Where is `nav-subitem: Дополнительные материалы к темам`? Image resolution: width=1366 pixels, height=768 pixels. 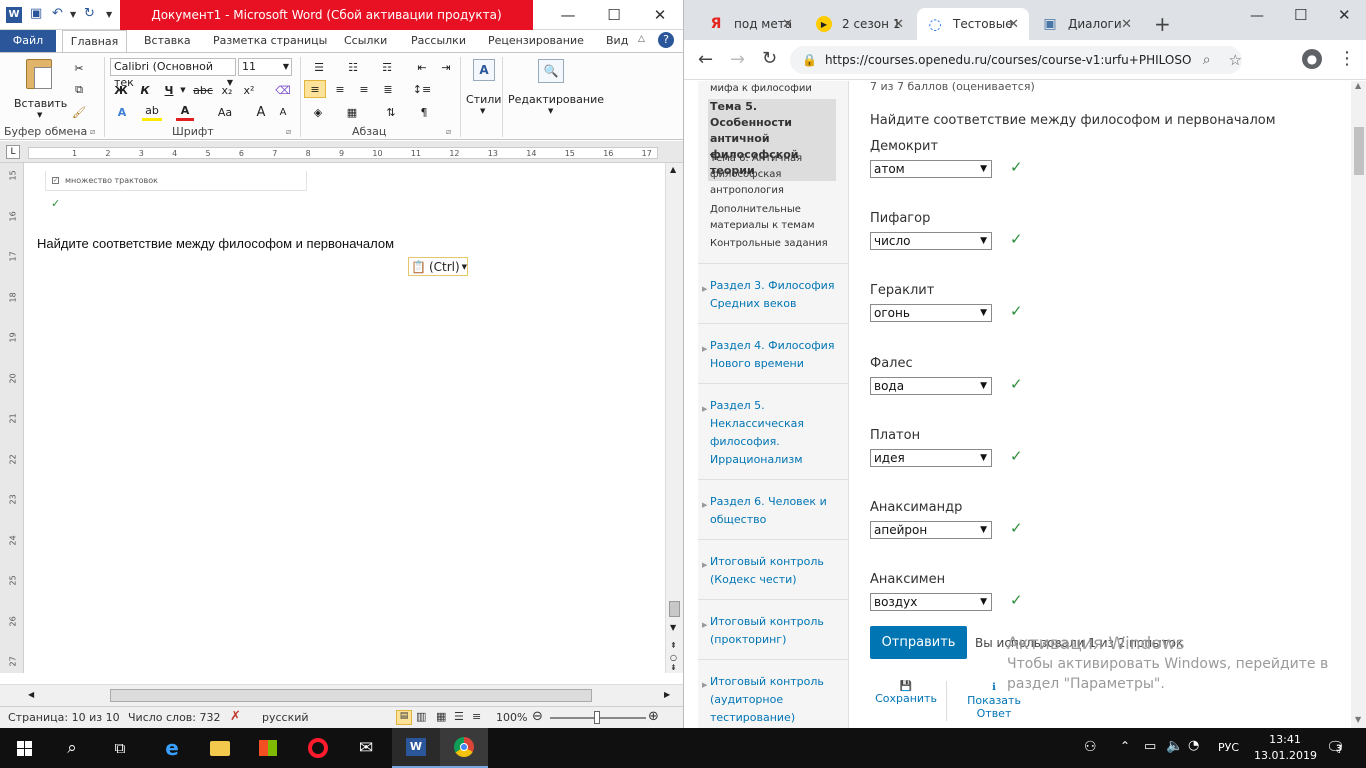 nav-subitem: Дополнительные материалы к темам is located at coordinates (775, 218).